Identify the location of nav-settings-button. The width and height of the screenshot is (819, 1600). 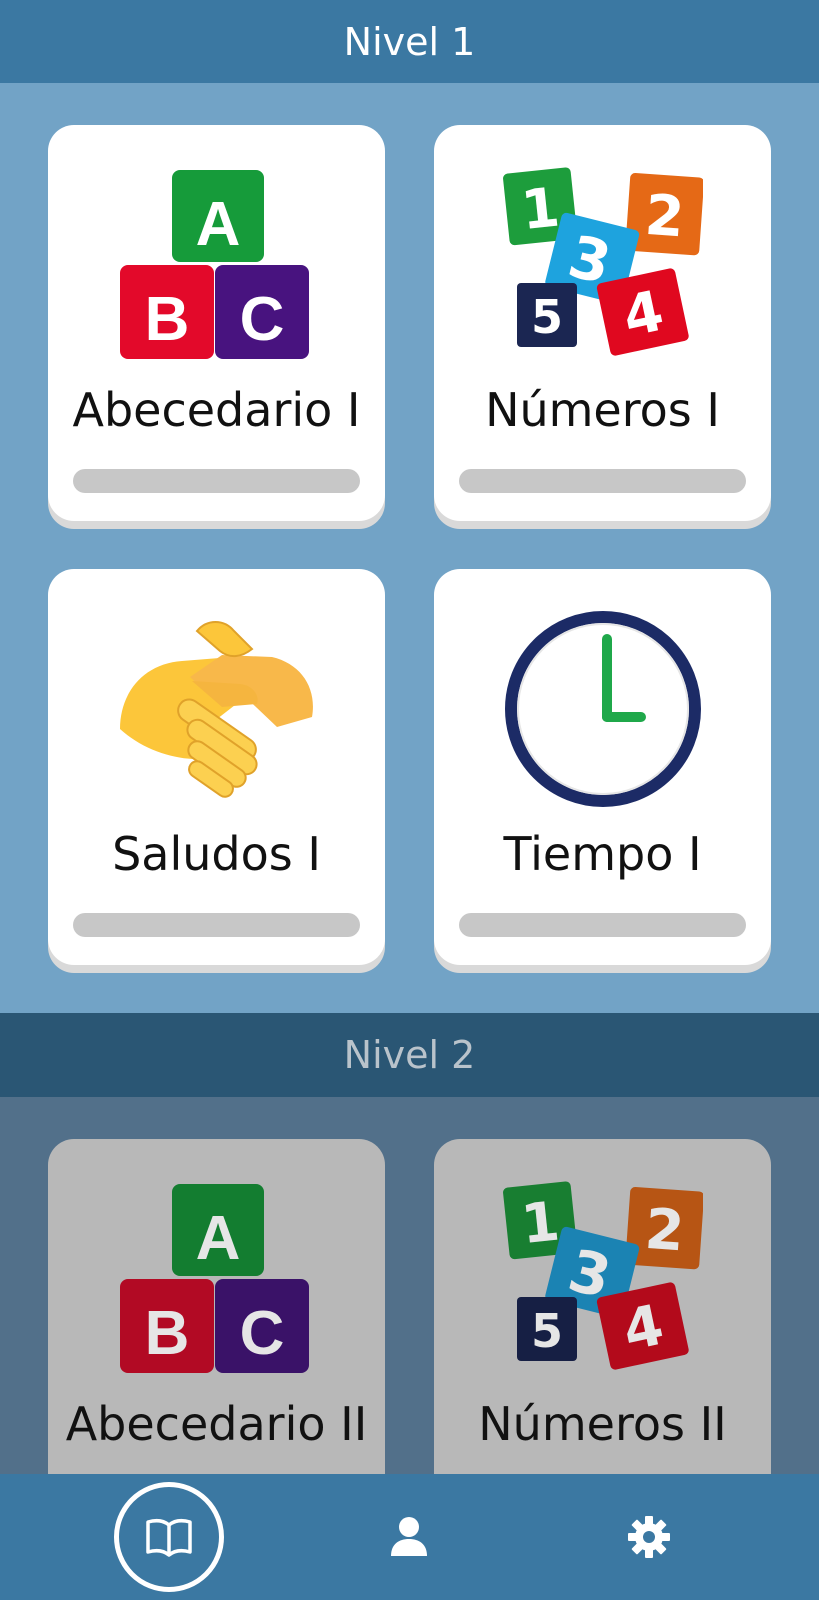
(649, 1537).